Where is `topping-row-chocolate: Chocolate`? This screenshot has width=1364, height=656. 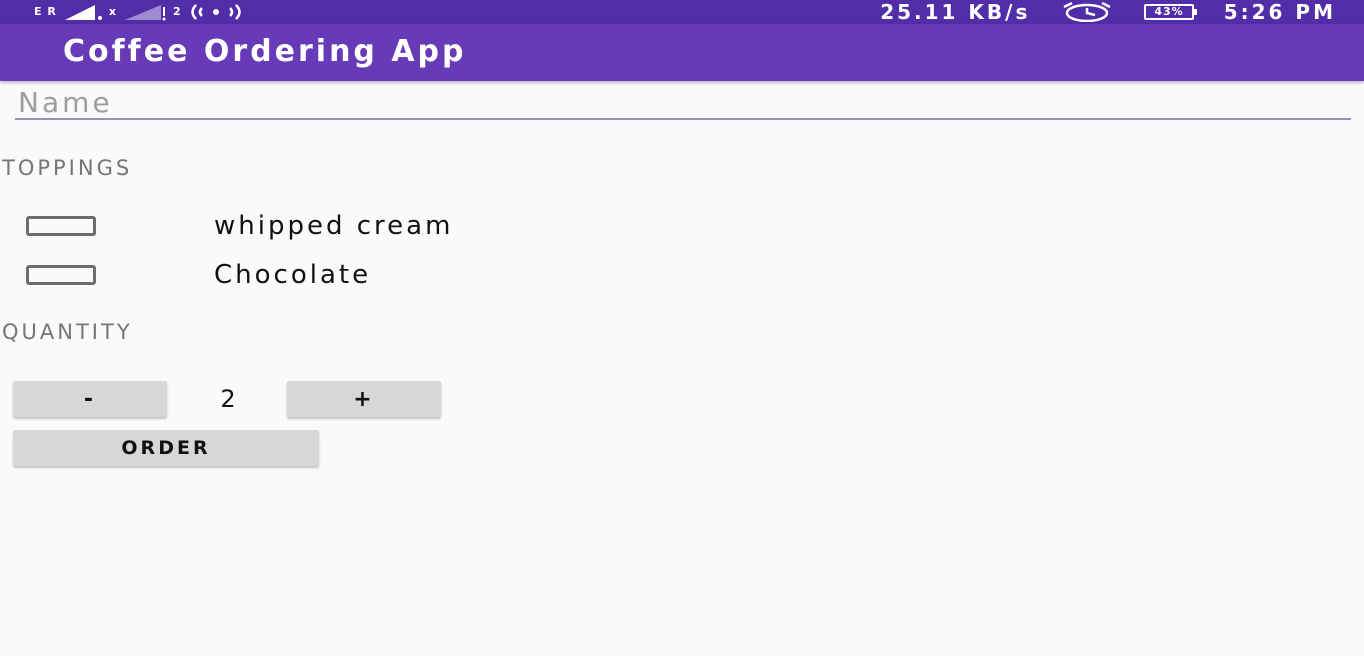
topping-row-chocolate: Chocolate is located at coordinates (197, 275).